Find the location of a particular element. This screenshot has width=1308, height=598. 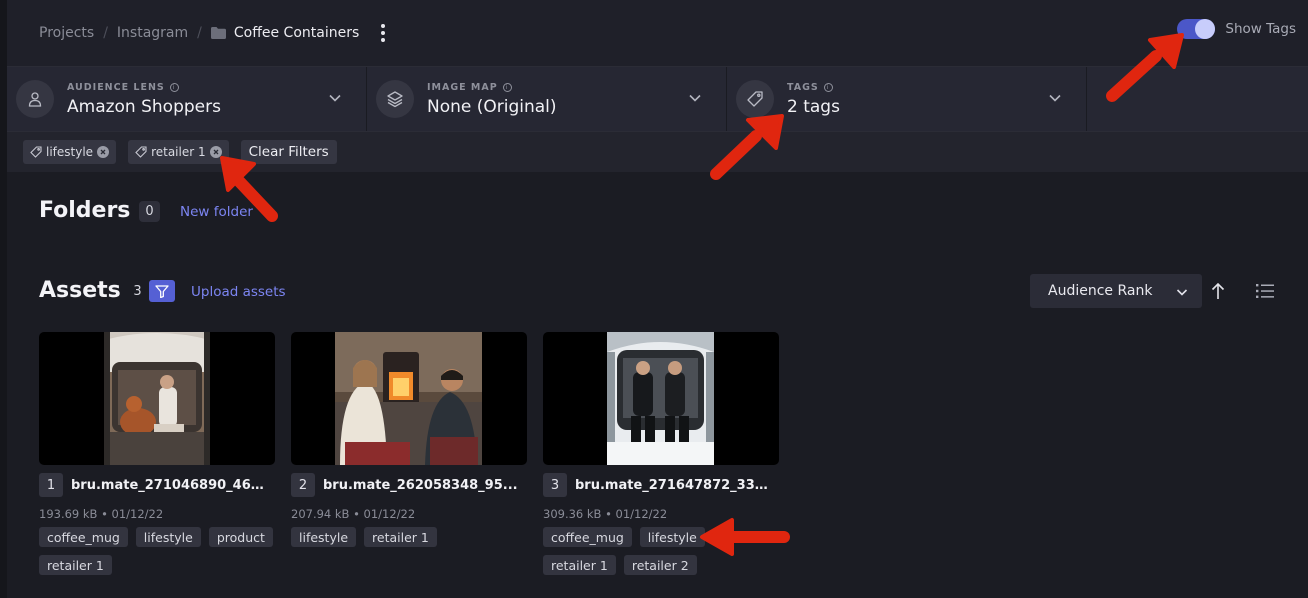

breadcrumb: Projects / Instagram / Coffee Containers is located at coordinates (214, 33).